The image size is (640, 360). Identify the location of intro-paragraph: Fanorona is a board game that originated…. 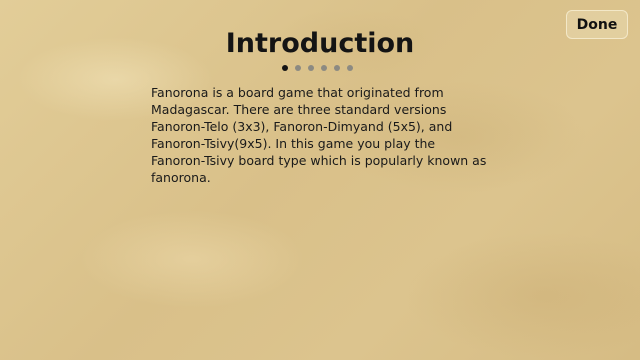
(319, 135).